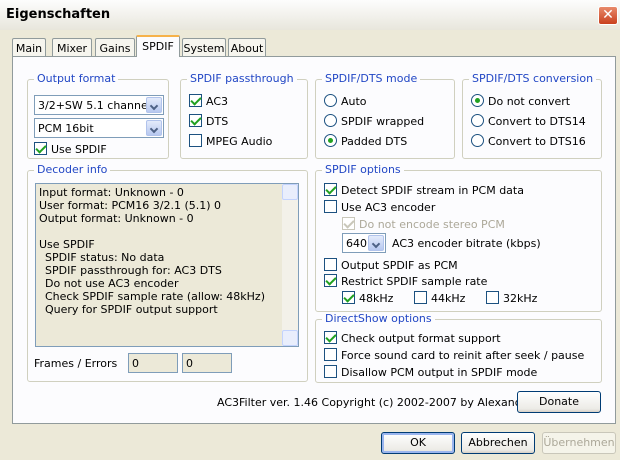 Image resolution: width=620 pixels, height=460 pixels. I want to click on mode-auto-label: Auto, so click(354, 101).